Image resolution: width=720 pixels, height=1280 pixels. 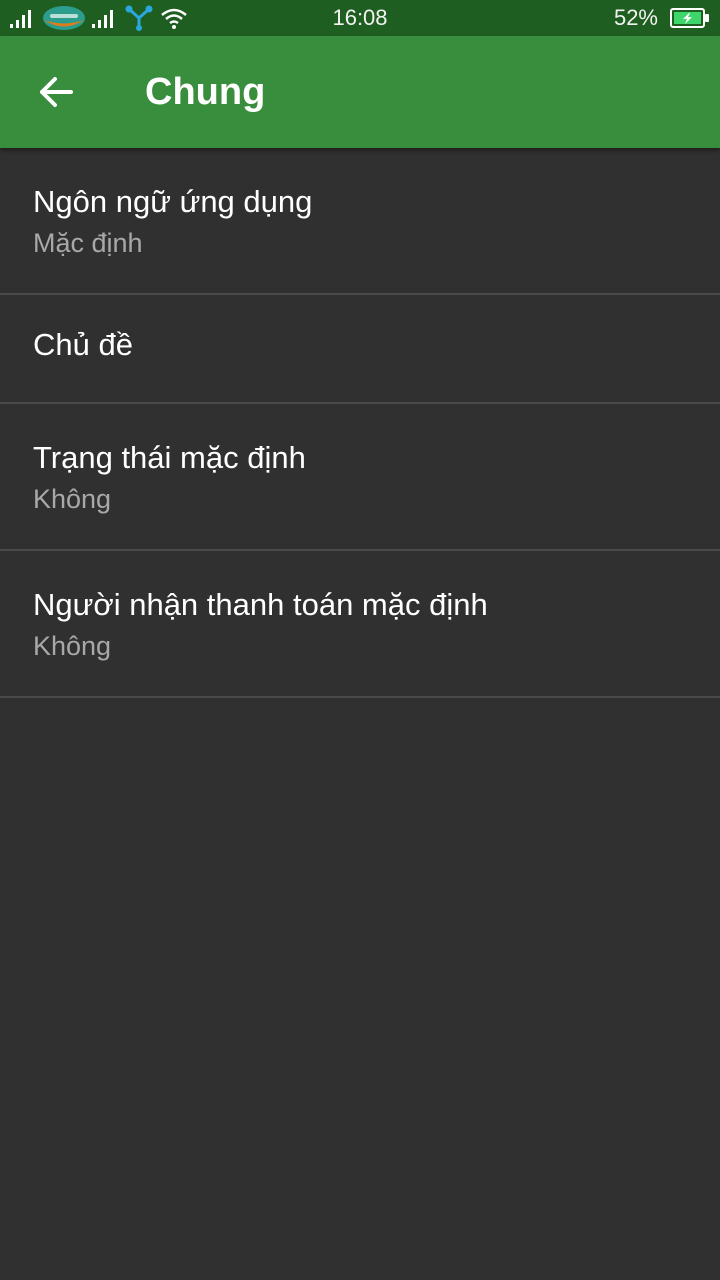 What do you see at coordinates (205, 92) in the screenshot?
I see `page-title: Chung` at bounding box center [205, 92].